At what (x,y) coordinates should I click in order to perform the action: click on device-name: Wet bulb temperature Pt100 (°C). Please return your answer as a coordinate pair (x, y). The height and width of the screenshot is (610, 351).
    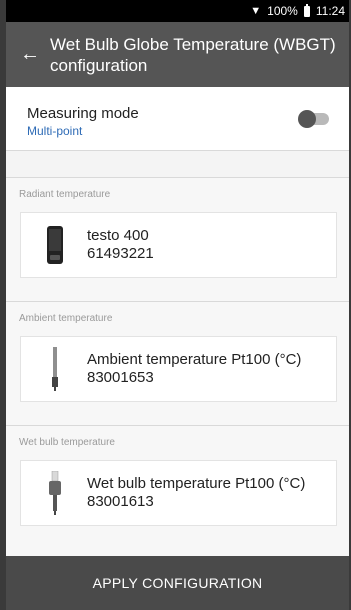
    Looking at the image, I should click on (196, 483).